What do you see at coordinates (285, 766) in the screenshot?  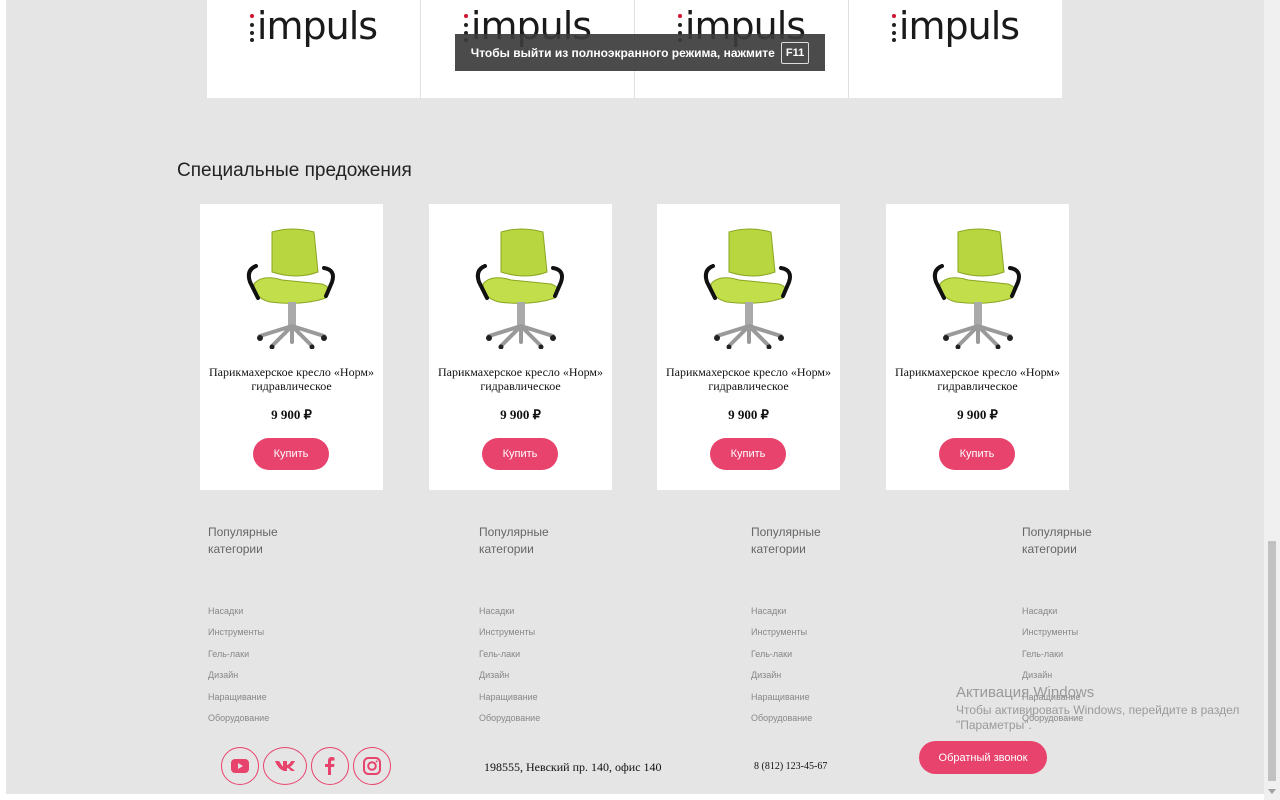 I see `vk-icon` at bounding box center [285, 766].